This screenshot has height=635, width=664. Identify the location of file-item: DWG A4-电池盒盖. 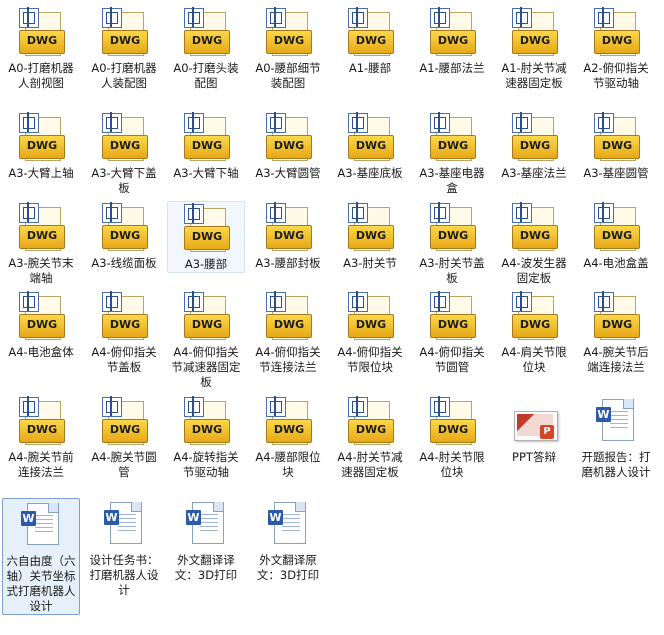
(616, 236).